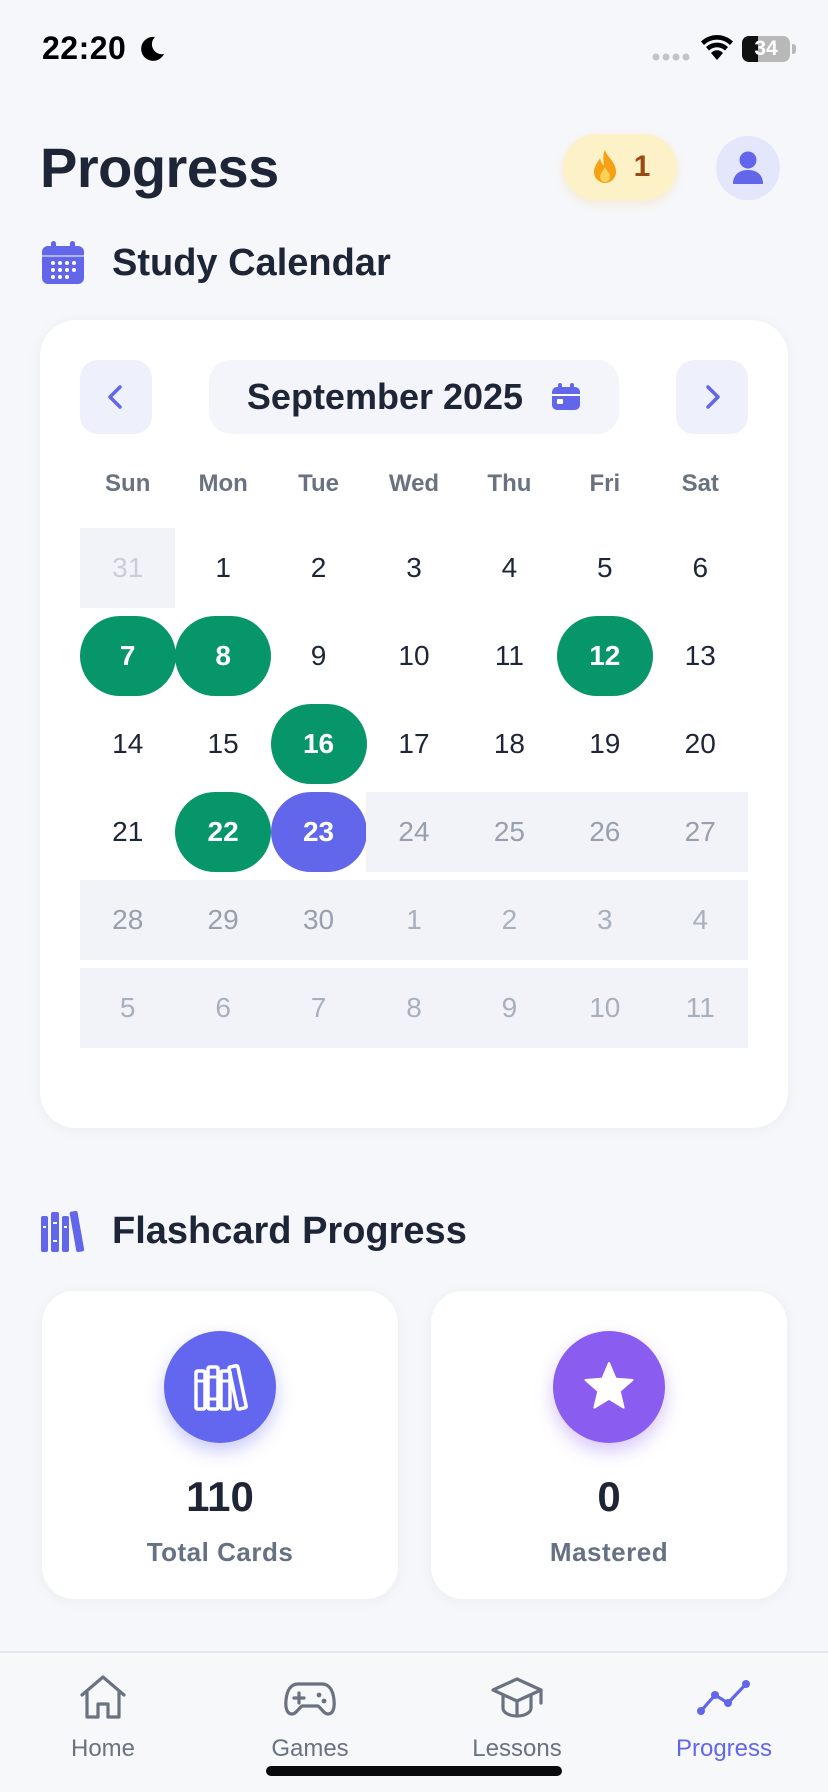 This screenshot has width=828, height=1792. What do you see at coordinates (517, 1723) in the screenshot?
I see `tab-lessons: Lessons` at bounding box center [517, 1723].